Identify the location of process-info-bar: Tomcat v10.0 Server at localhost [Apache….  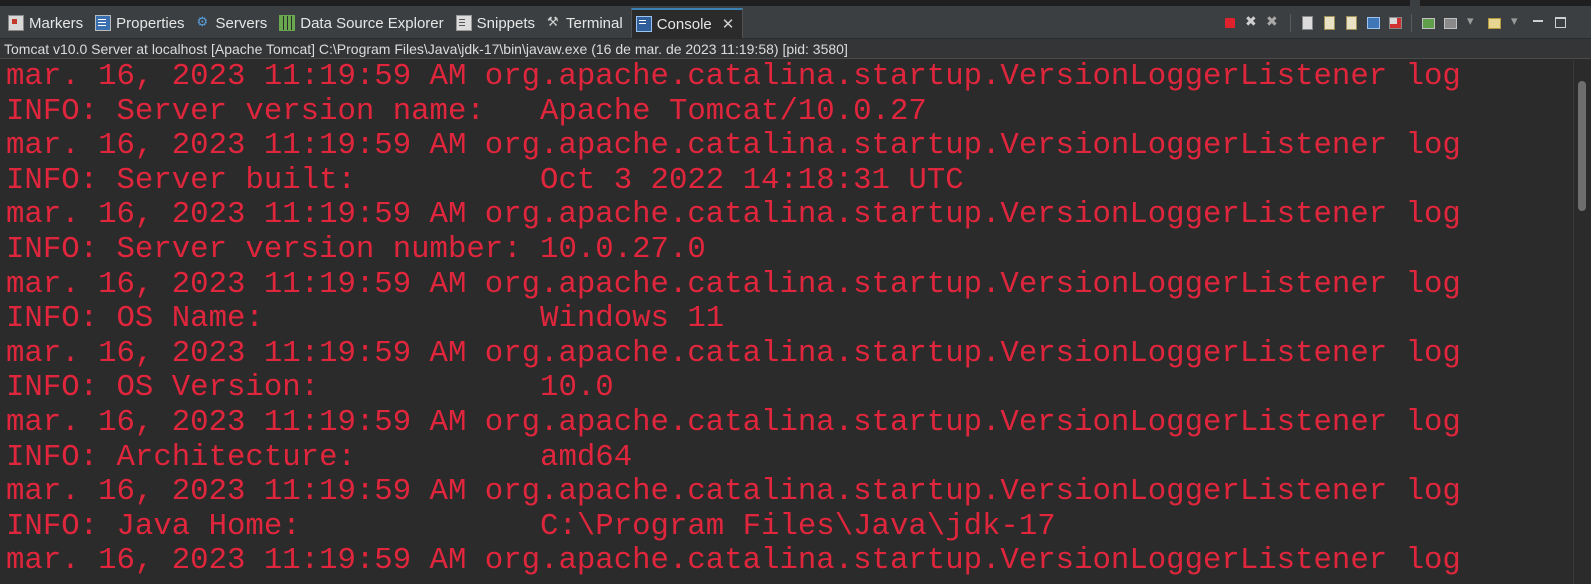
(795, 49).